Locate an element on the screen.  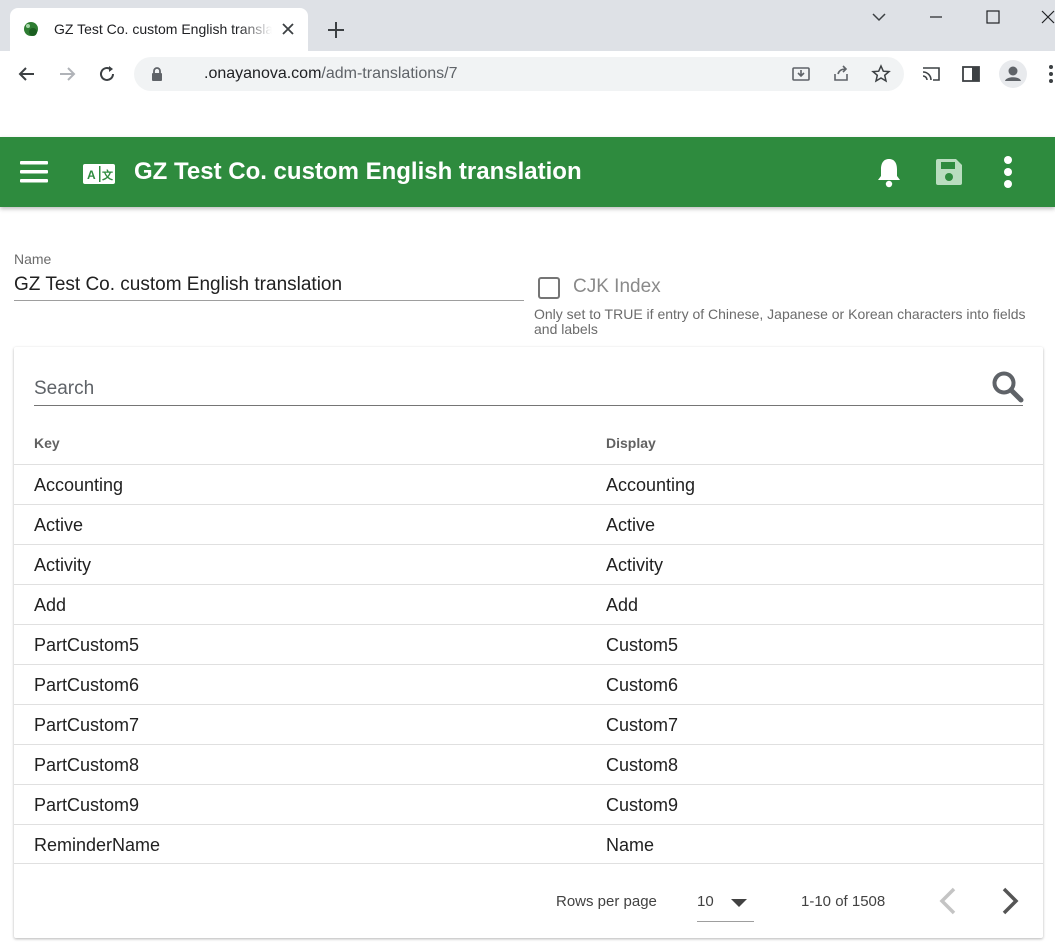
key-cell: PartCustom6 is located at coordinates (87, 685).